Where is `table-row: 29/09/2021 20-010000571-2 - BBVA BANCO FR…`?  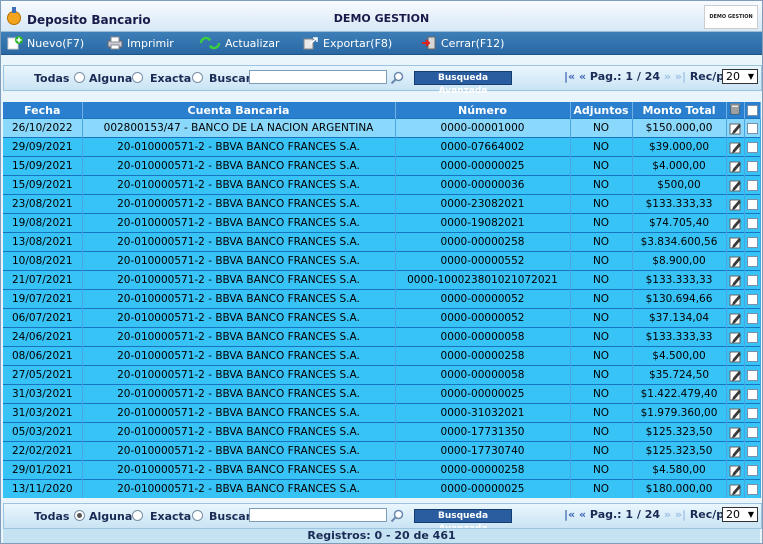
table-row: 29/09/2021 20-010000571-2 - BBVA BANCO FR… is located at coordinates (382, 147).